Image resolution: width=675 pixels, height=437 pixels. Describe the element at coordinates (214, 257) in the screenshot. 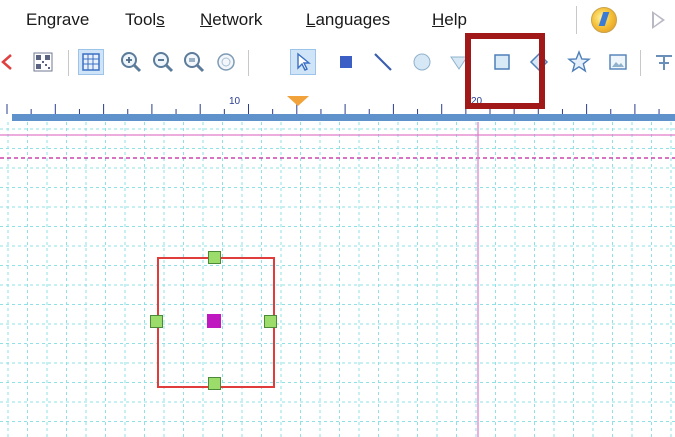

I see `resize-handle-top` at that location.